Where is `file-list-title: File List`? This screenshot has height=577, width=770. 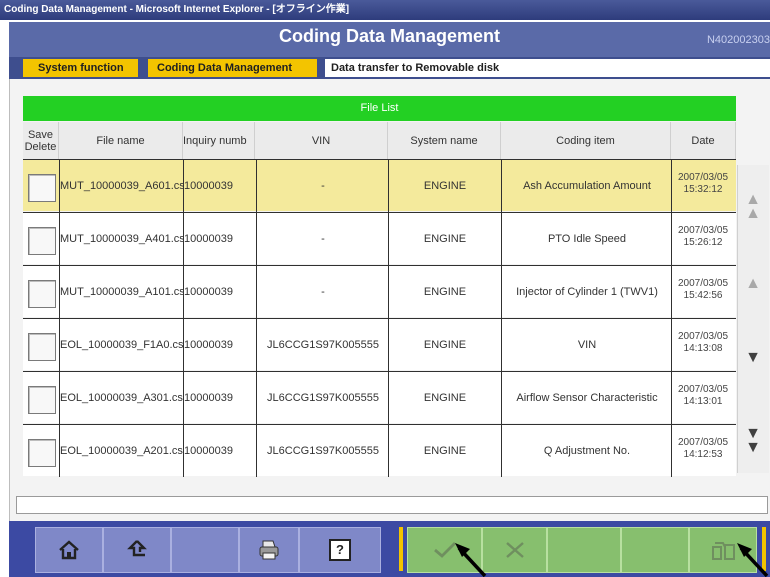 file-list-title: File List is located at coordinates (379, 108).